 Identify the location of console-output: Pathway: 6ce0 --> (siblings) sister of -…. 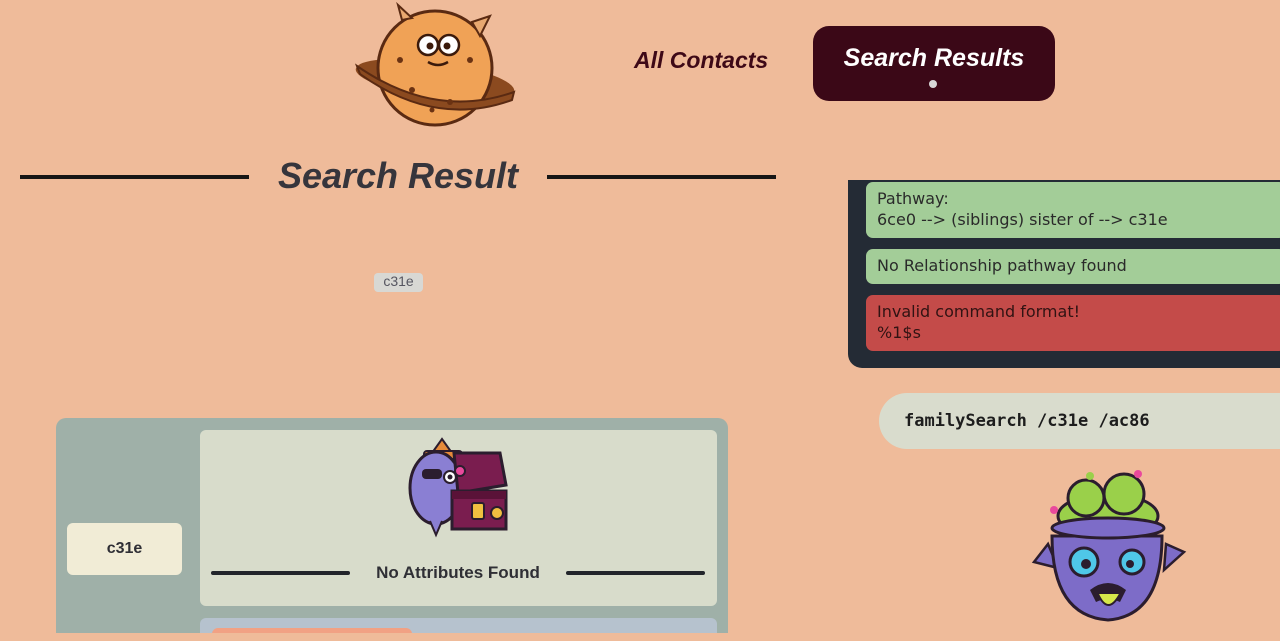
(1064, 274).